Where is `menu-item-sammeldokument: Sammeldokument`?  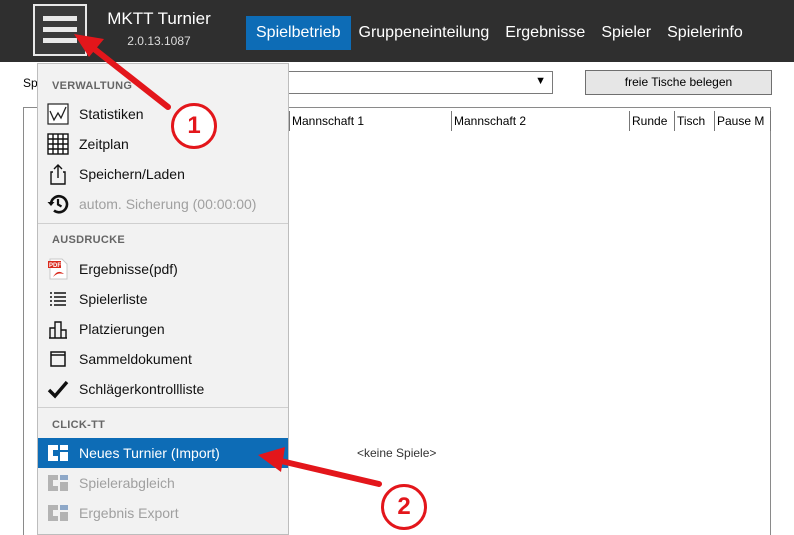 menu-item-sammeldokument: Sammeldokument is located at coordinates (163, 359).